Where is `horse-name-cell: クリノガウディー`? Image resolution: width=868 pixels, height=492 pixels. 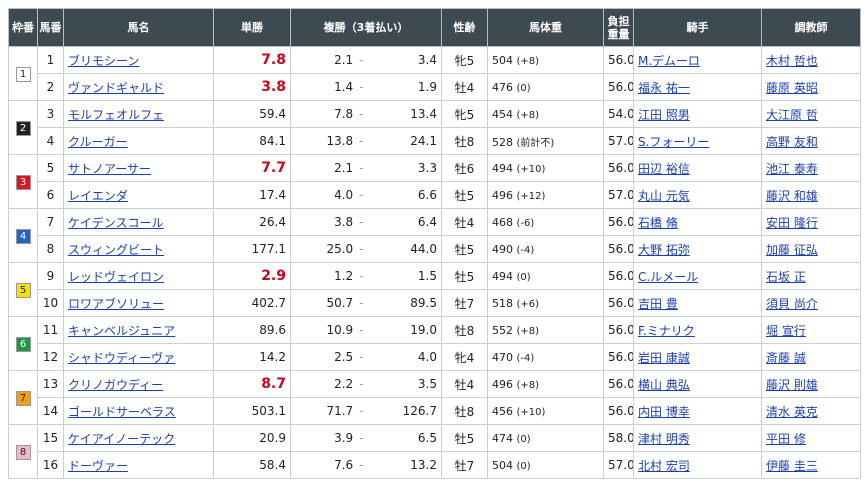
horse-name-cell: クリノガウディー is located at coordinates (138, 384).